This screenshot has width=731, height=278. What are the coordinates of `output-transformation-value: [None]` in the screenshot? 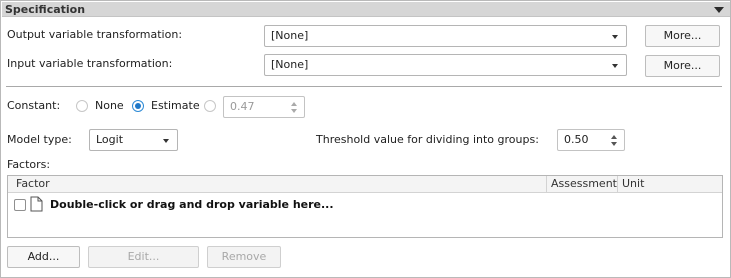 It's located at (290, 35).